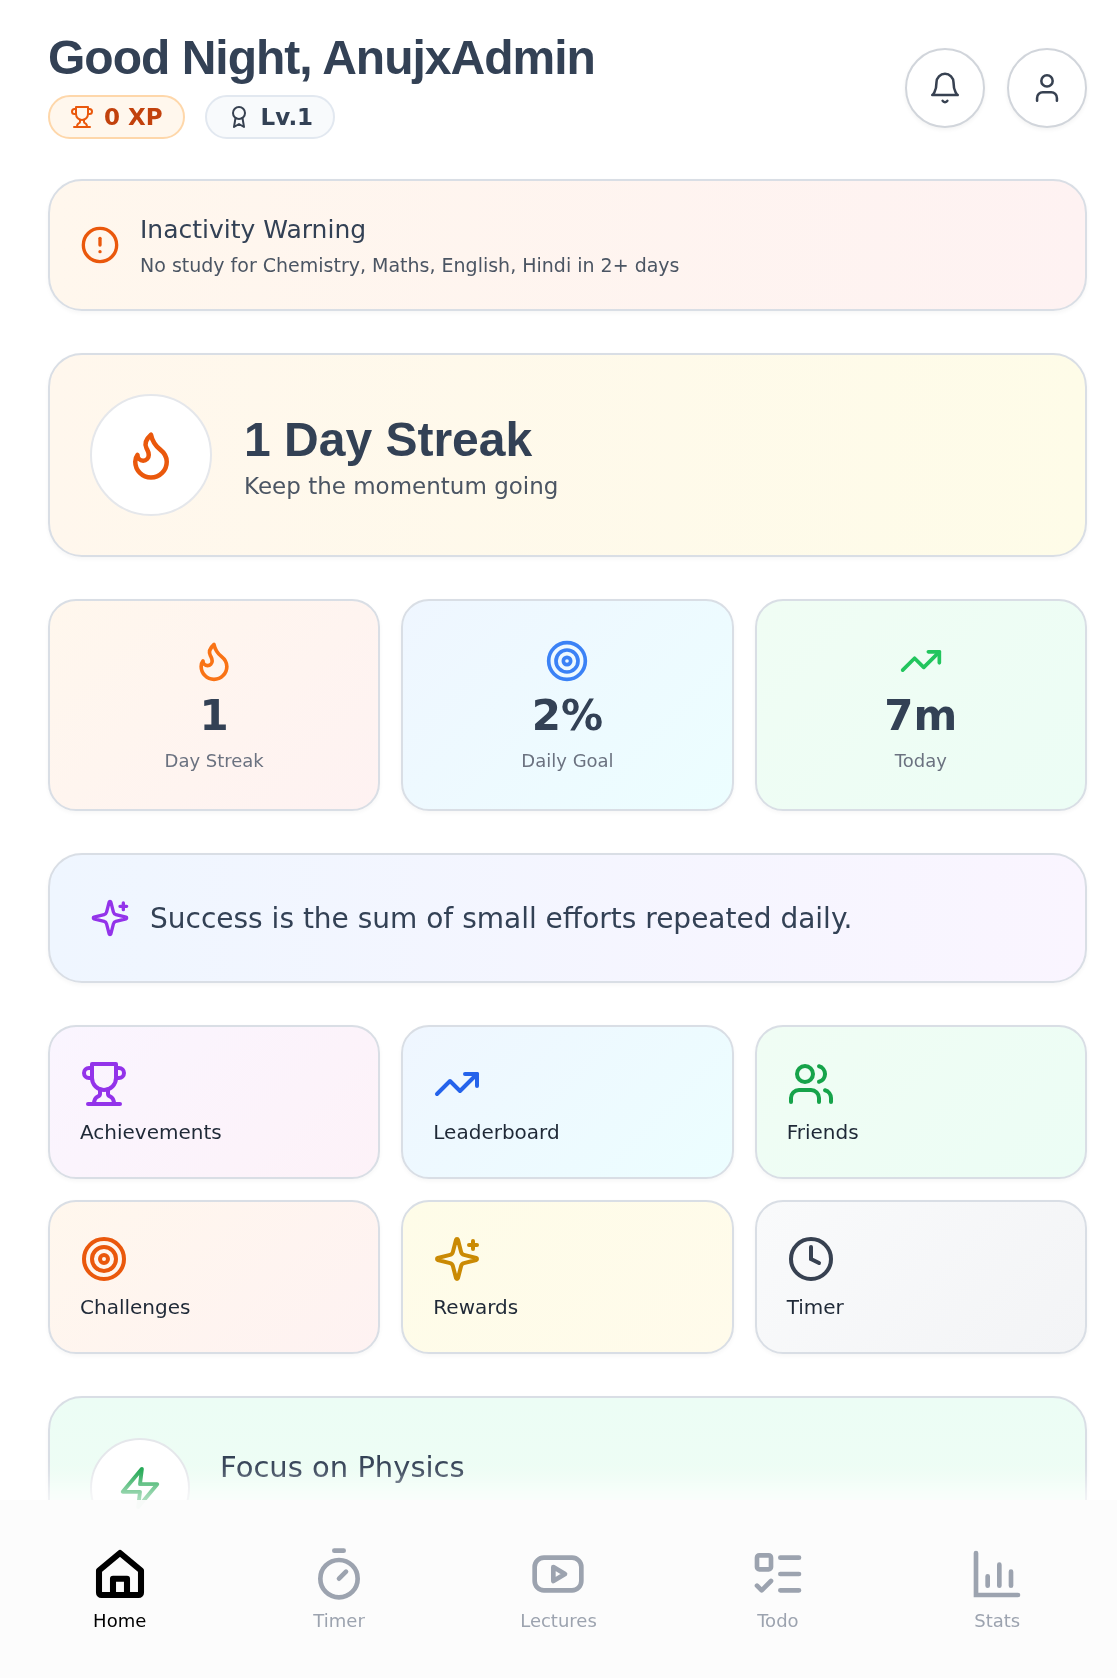 The height and width of the screenshot is (1678, 1117). What do you see at coordinates (214, 1277) in the screenshot?
I see `feature-tile: Challenges` at bounding box center [214, 1277].